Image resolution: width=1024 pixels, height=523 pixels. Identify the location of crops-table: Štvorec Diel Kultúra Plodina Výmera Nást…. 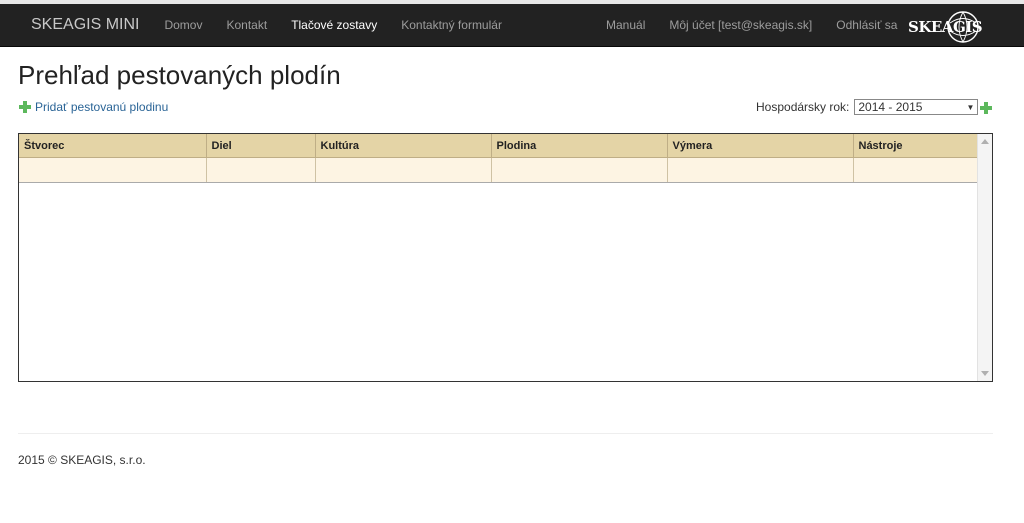
(499, 158).